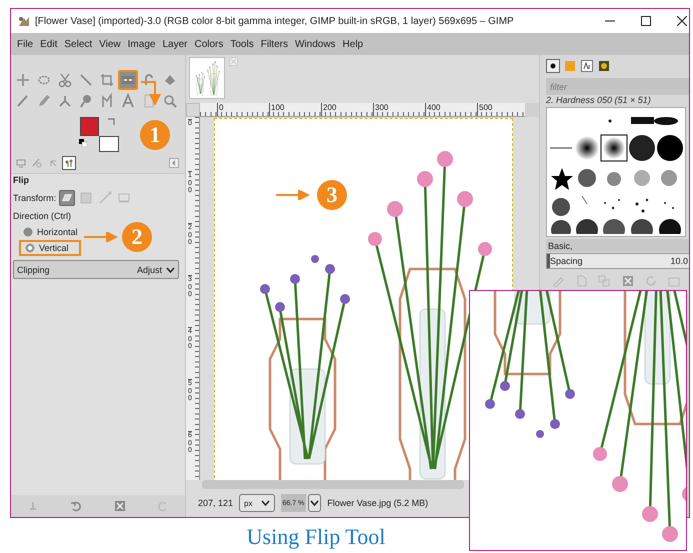  I want to click on reset-icon, so click(163, 506).